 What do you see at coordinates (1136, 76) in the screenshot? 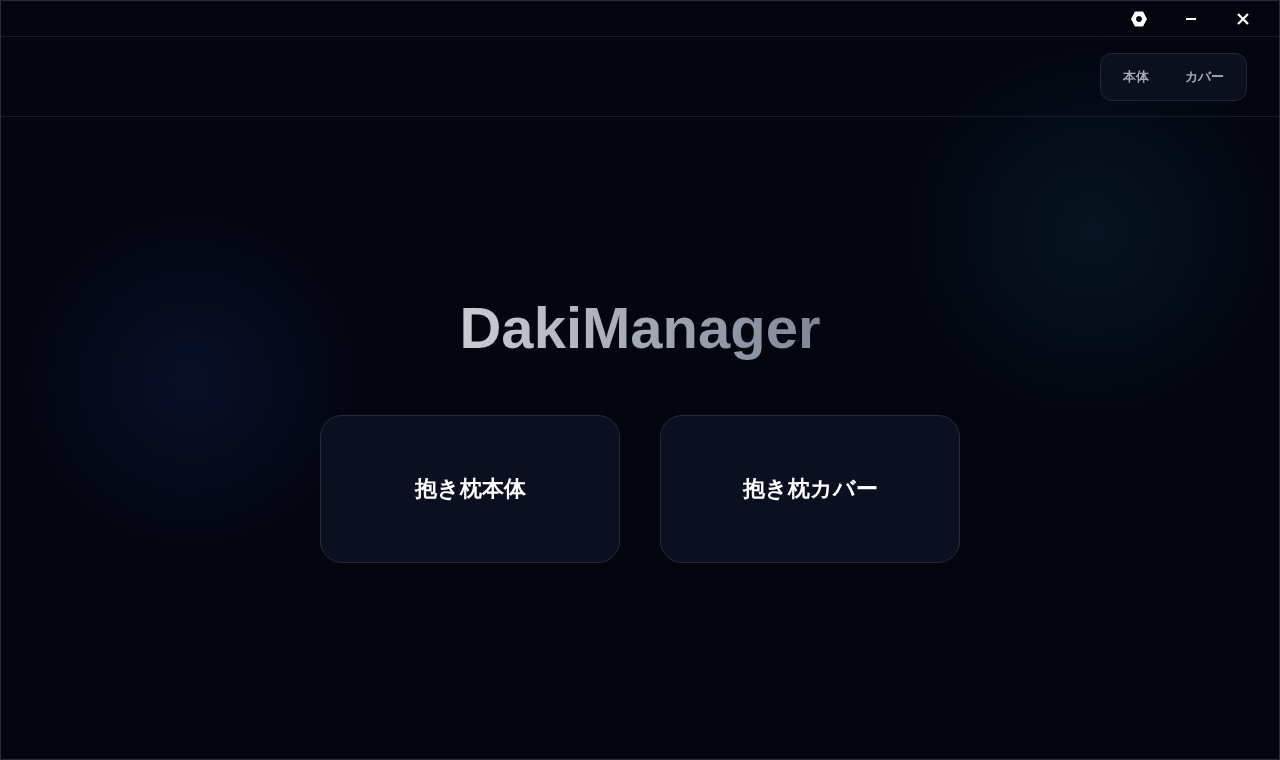
I see `view-tab: 本体` at bounding box center [1136, 76].